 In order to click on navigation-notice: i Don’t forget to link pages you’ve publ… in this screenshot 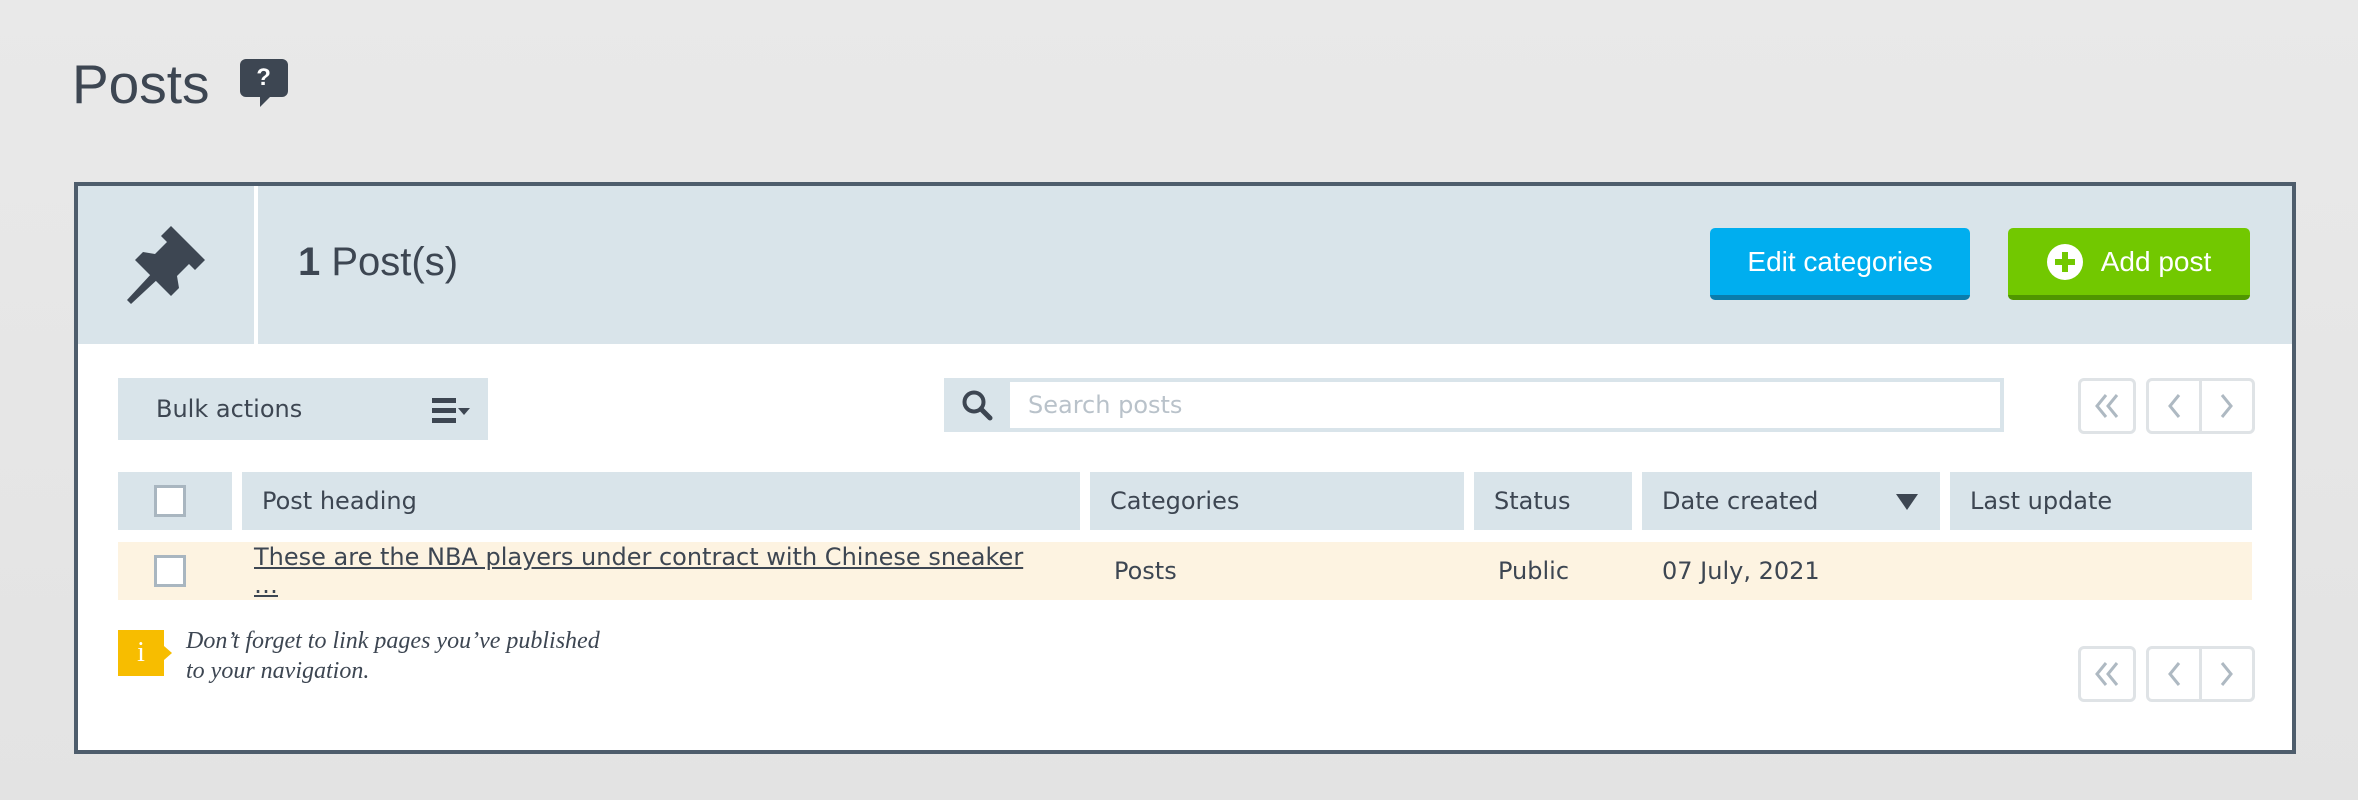, I will do `click(387, 656)`.